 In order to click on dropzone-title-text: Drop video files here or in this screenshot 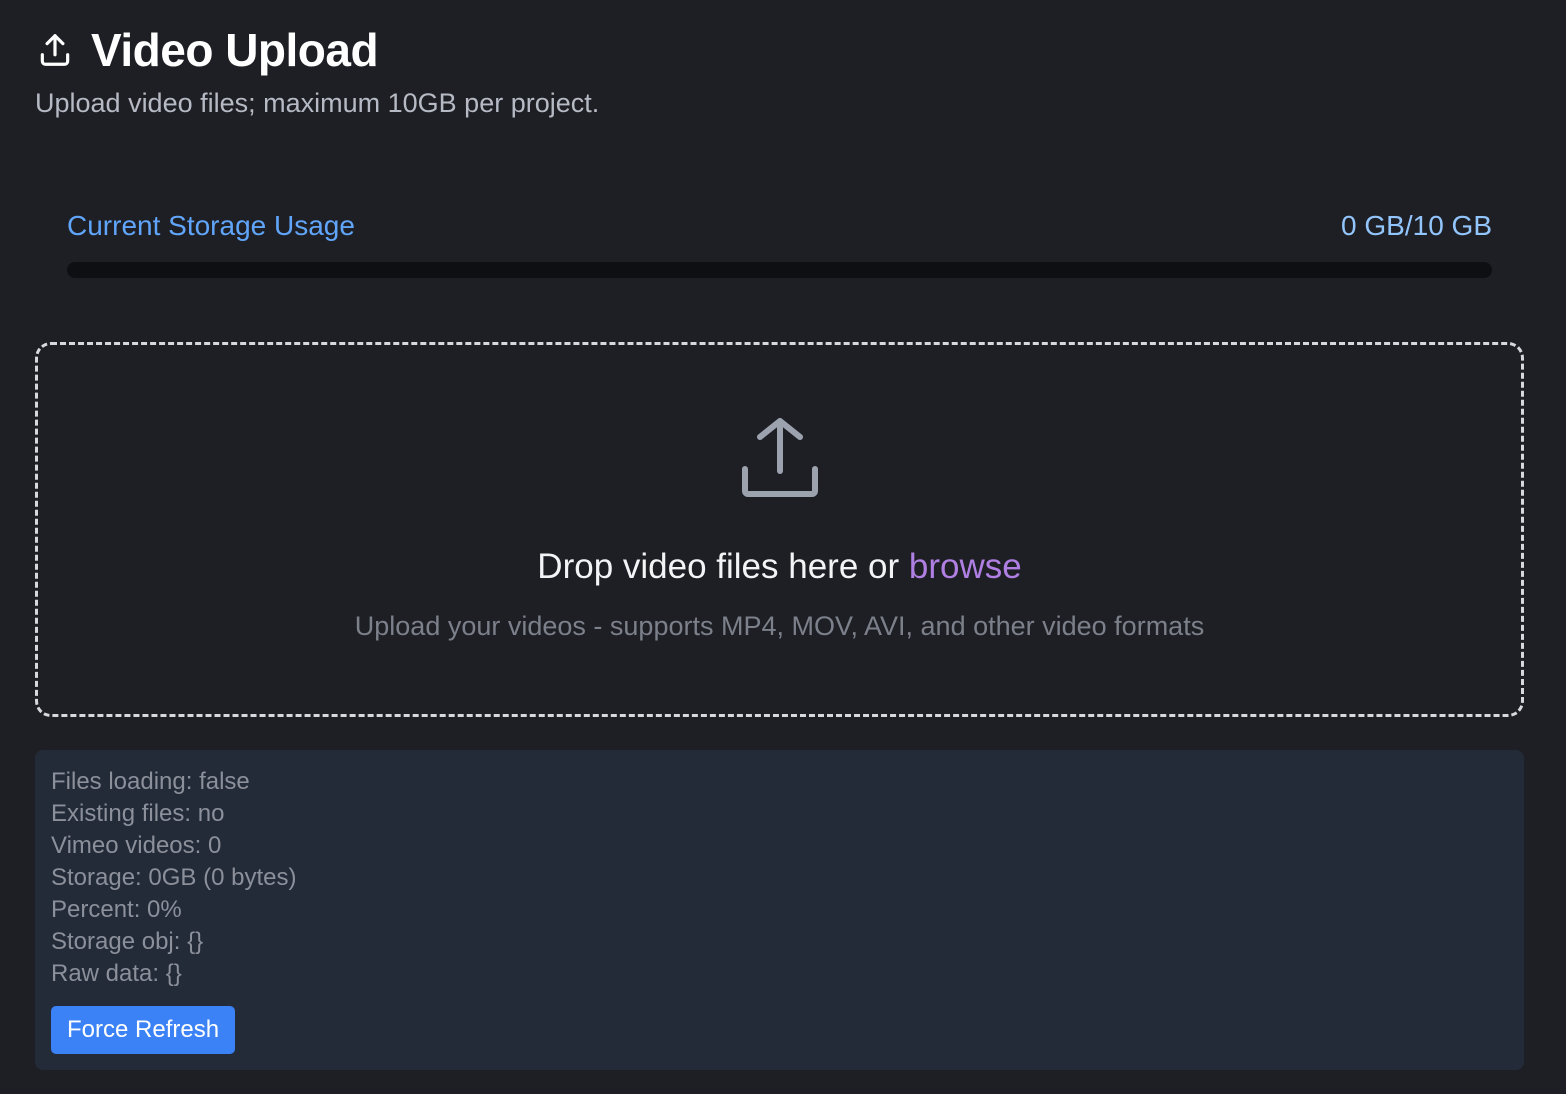, I will do `click(723, 566)`.